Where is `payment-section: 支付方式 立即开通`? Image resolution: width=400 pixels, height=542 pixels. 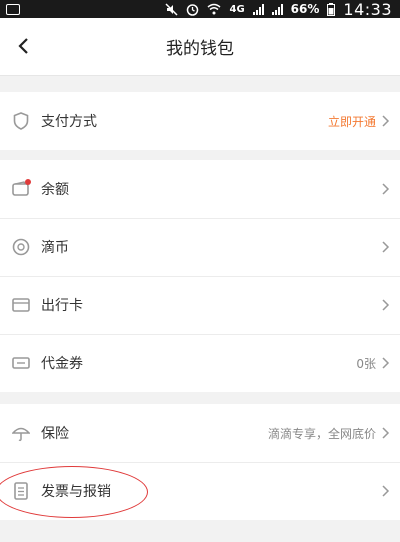
payment-section: 支付方式 立即开通 is located at coordinates (200, 121).